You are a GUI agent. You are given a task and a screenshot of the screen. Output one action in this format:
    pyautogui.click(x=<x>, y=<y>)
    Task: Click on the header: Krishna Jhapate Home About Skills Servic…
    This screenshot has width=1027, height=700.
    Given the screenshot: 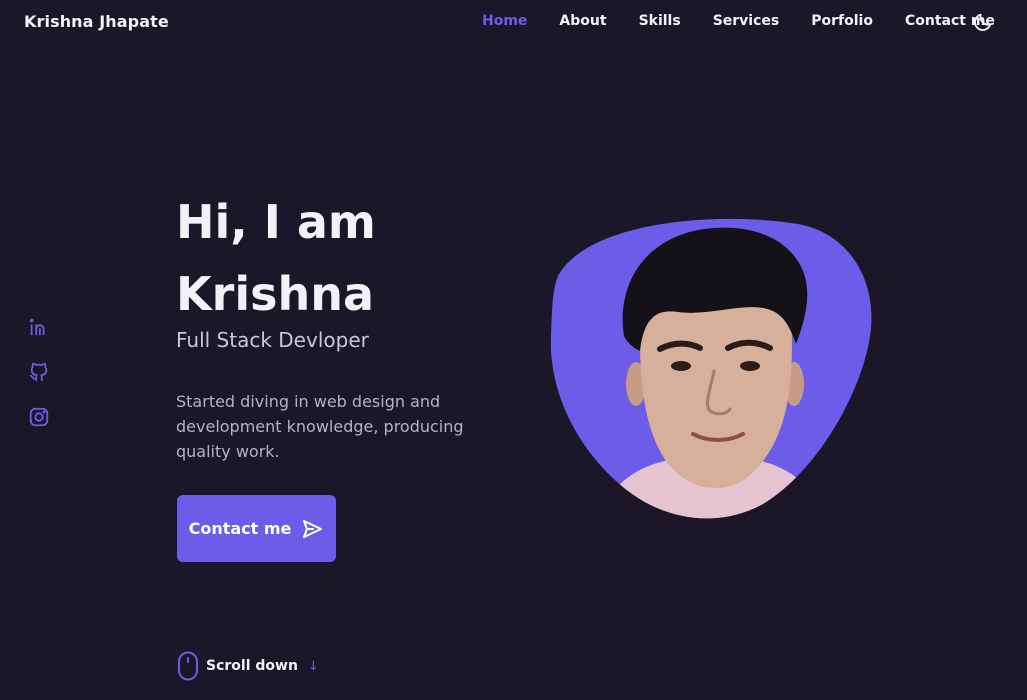 What is the action you would take?
    pyautogui.click(x=513, y=22)
    